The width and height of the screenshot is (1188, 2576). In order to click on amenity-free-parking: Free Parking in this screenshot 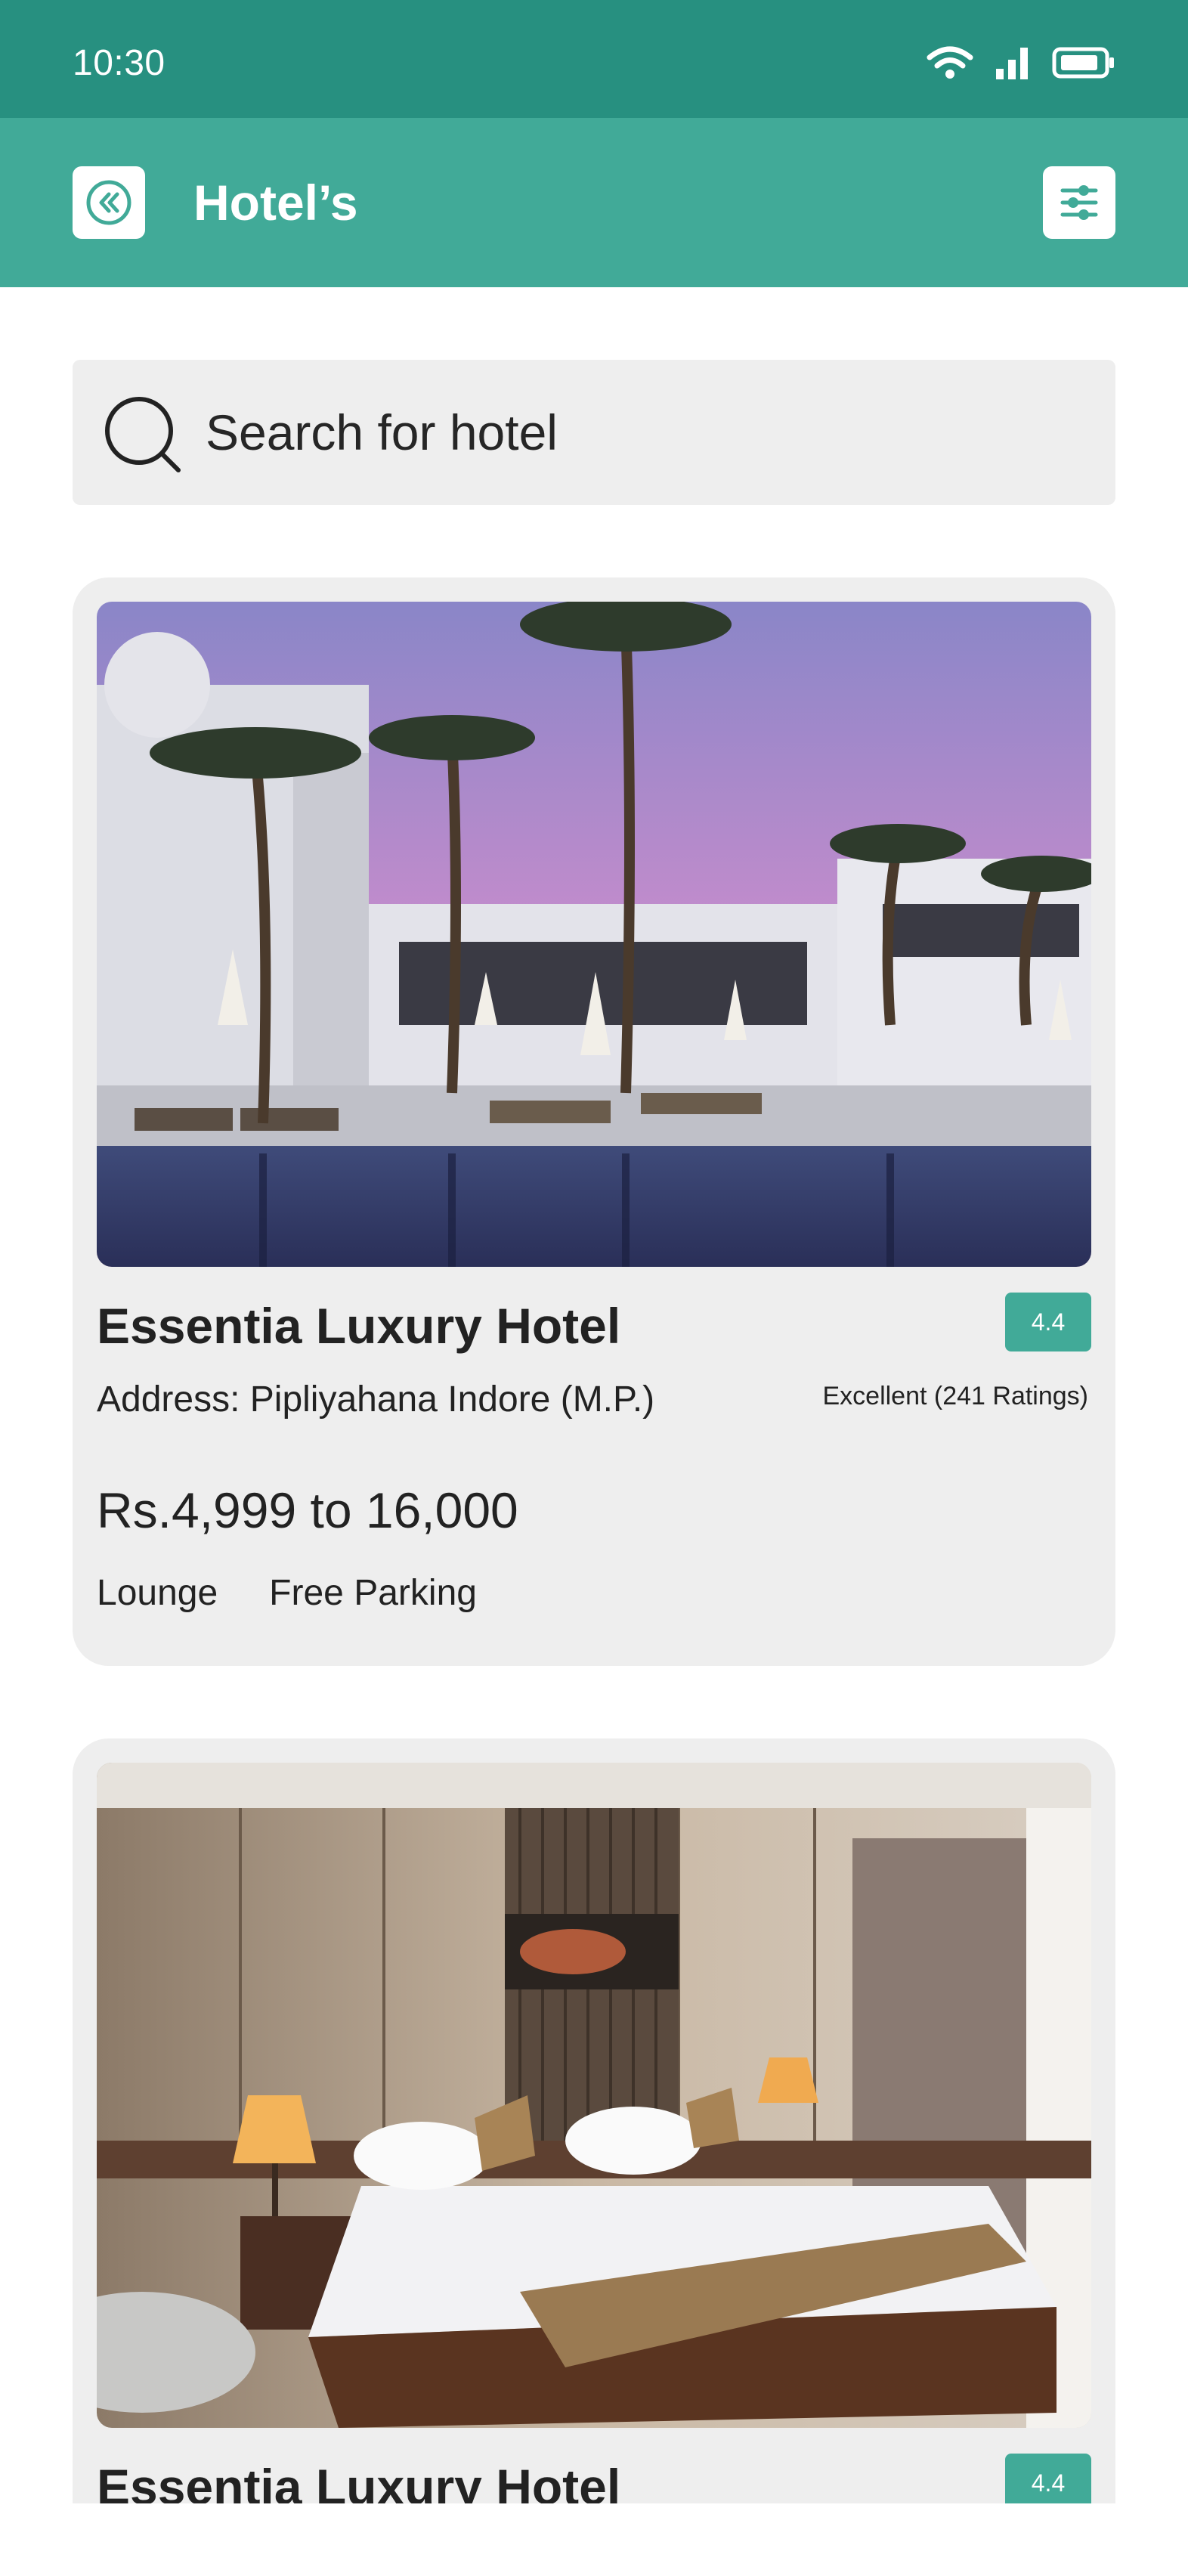, I will do `click(373, 1593)`.